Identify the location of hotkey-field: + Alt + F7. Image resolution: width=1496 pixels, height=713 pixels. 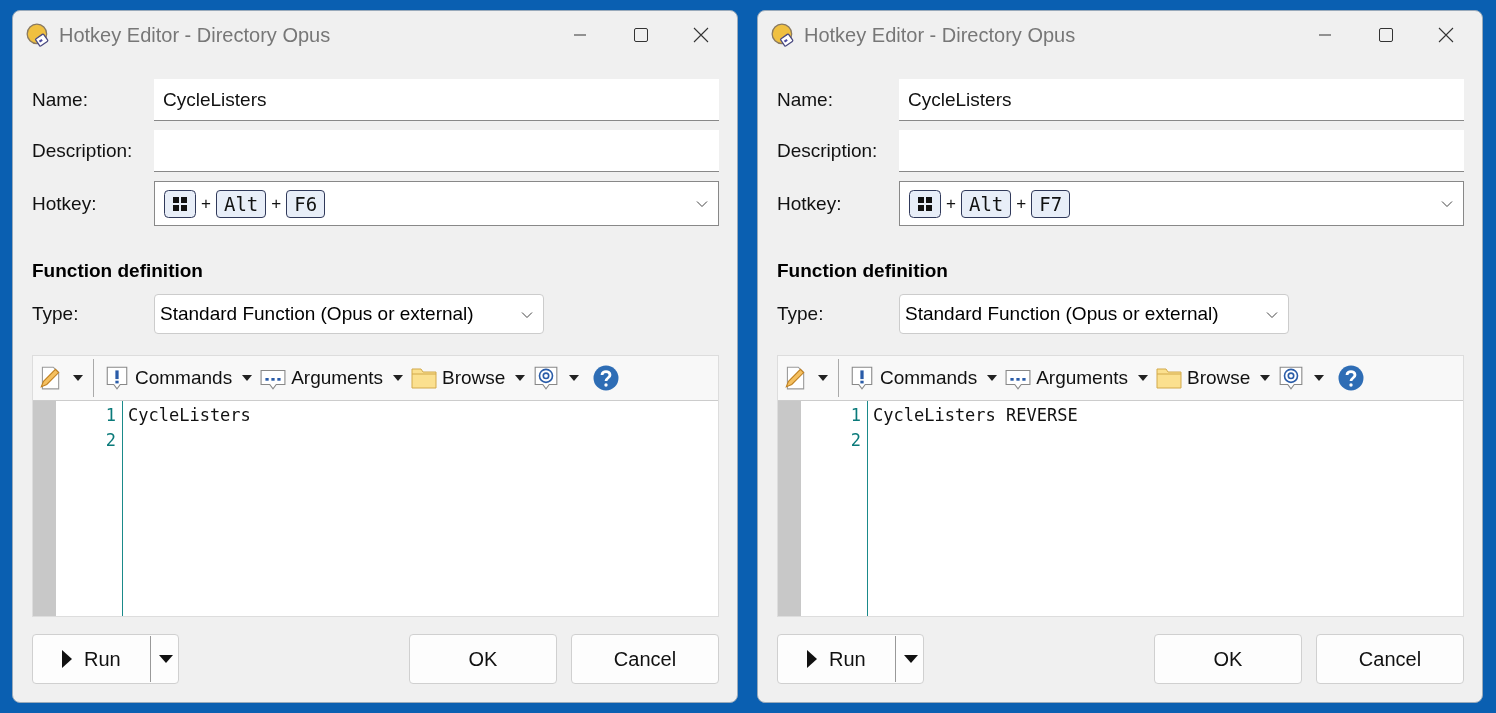
(1181, 203).